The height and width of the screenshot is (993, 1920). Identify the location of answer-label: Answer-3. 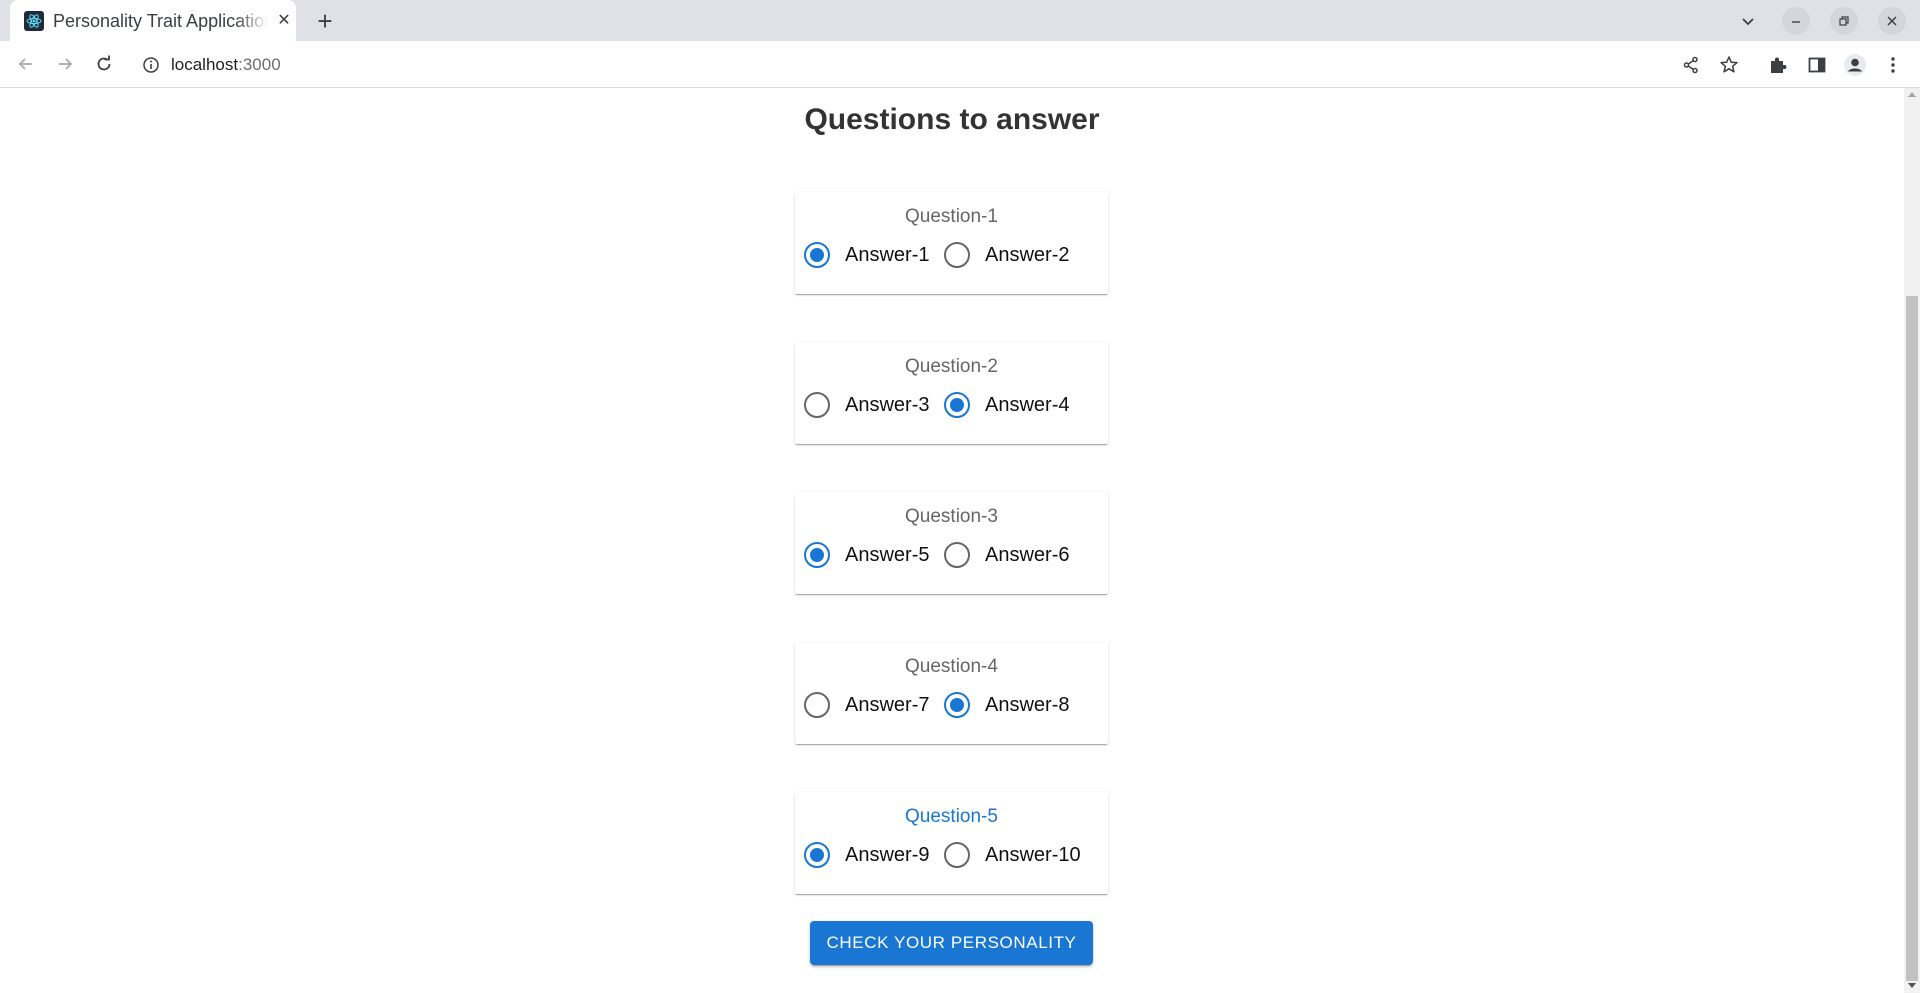
(887, 405).